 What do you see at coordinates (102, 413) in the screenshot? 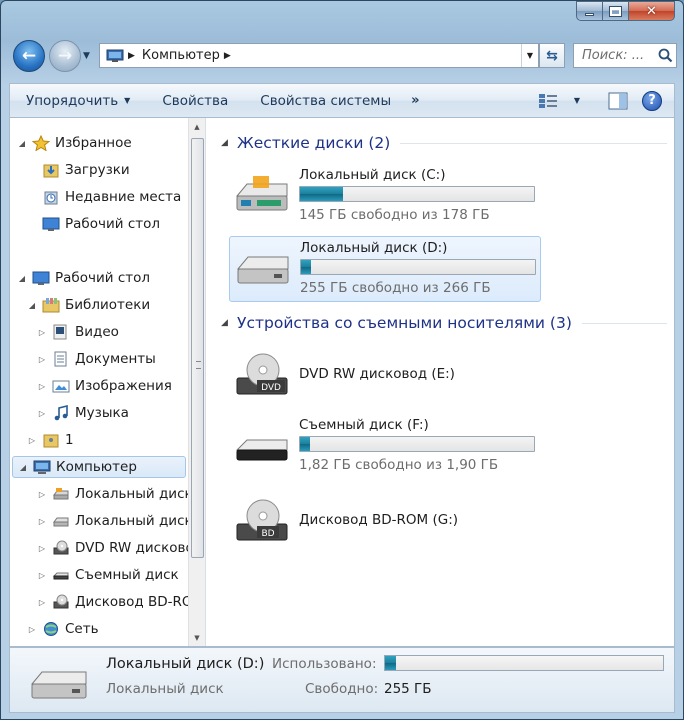
I see `tree-label: Музыка` at bounding box center [102, 413].